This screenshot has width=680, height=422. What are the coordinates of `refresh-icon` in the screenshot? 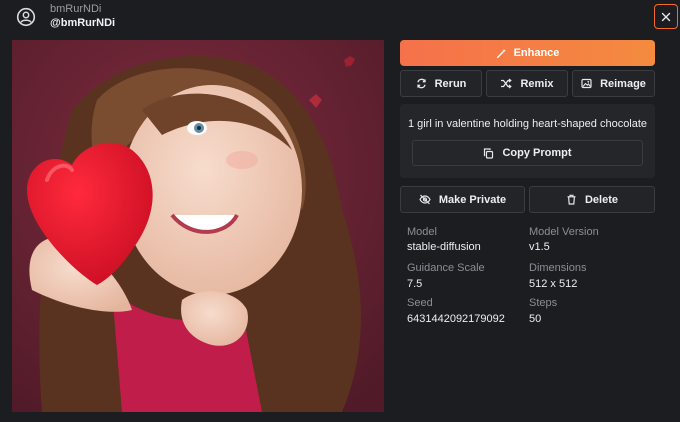 It's located at (421, 83).